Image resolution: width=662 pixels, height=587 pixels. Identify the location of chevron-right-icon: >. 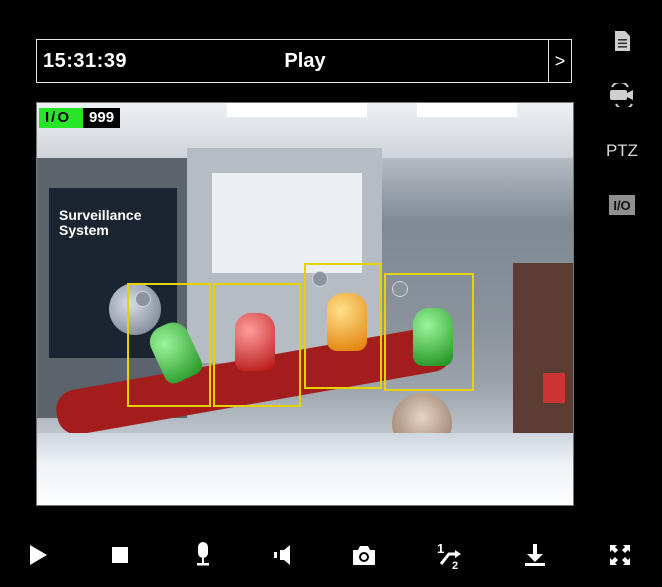
(560, 60).